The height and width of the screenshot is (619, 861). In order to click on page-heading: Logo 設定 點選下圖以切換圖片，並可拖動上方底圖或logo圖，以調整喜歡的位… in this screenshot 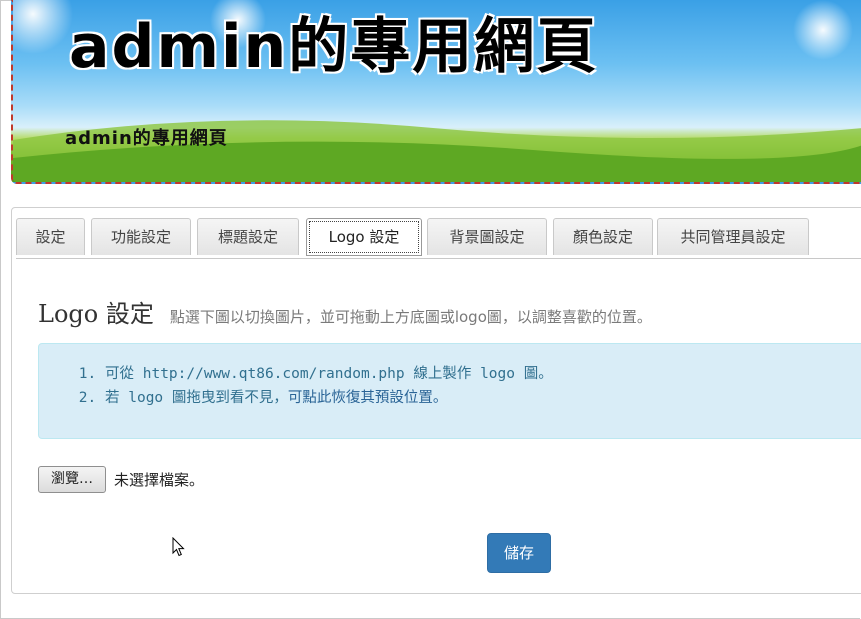, I will do `click(345, 311)`.